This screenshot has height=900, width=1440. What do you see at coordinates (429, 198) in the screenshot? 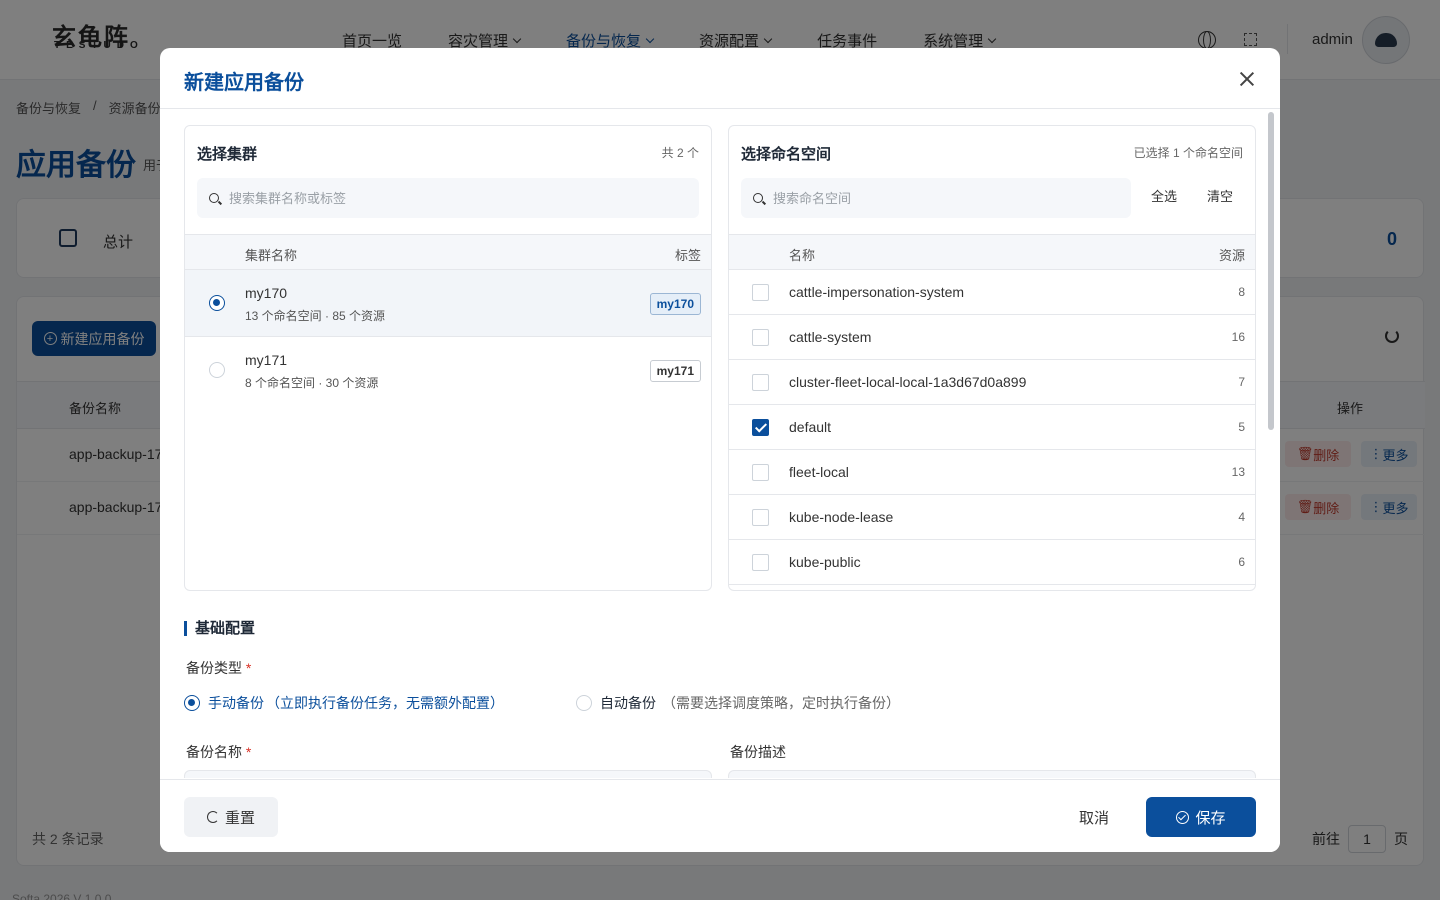
I see `cluster-search-input` at bounding box center [429, 198].